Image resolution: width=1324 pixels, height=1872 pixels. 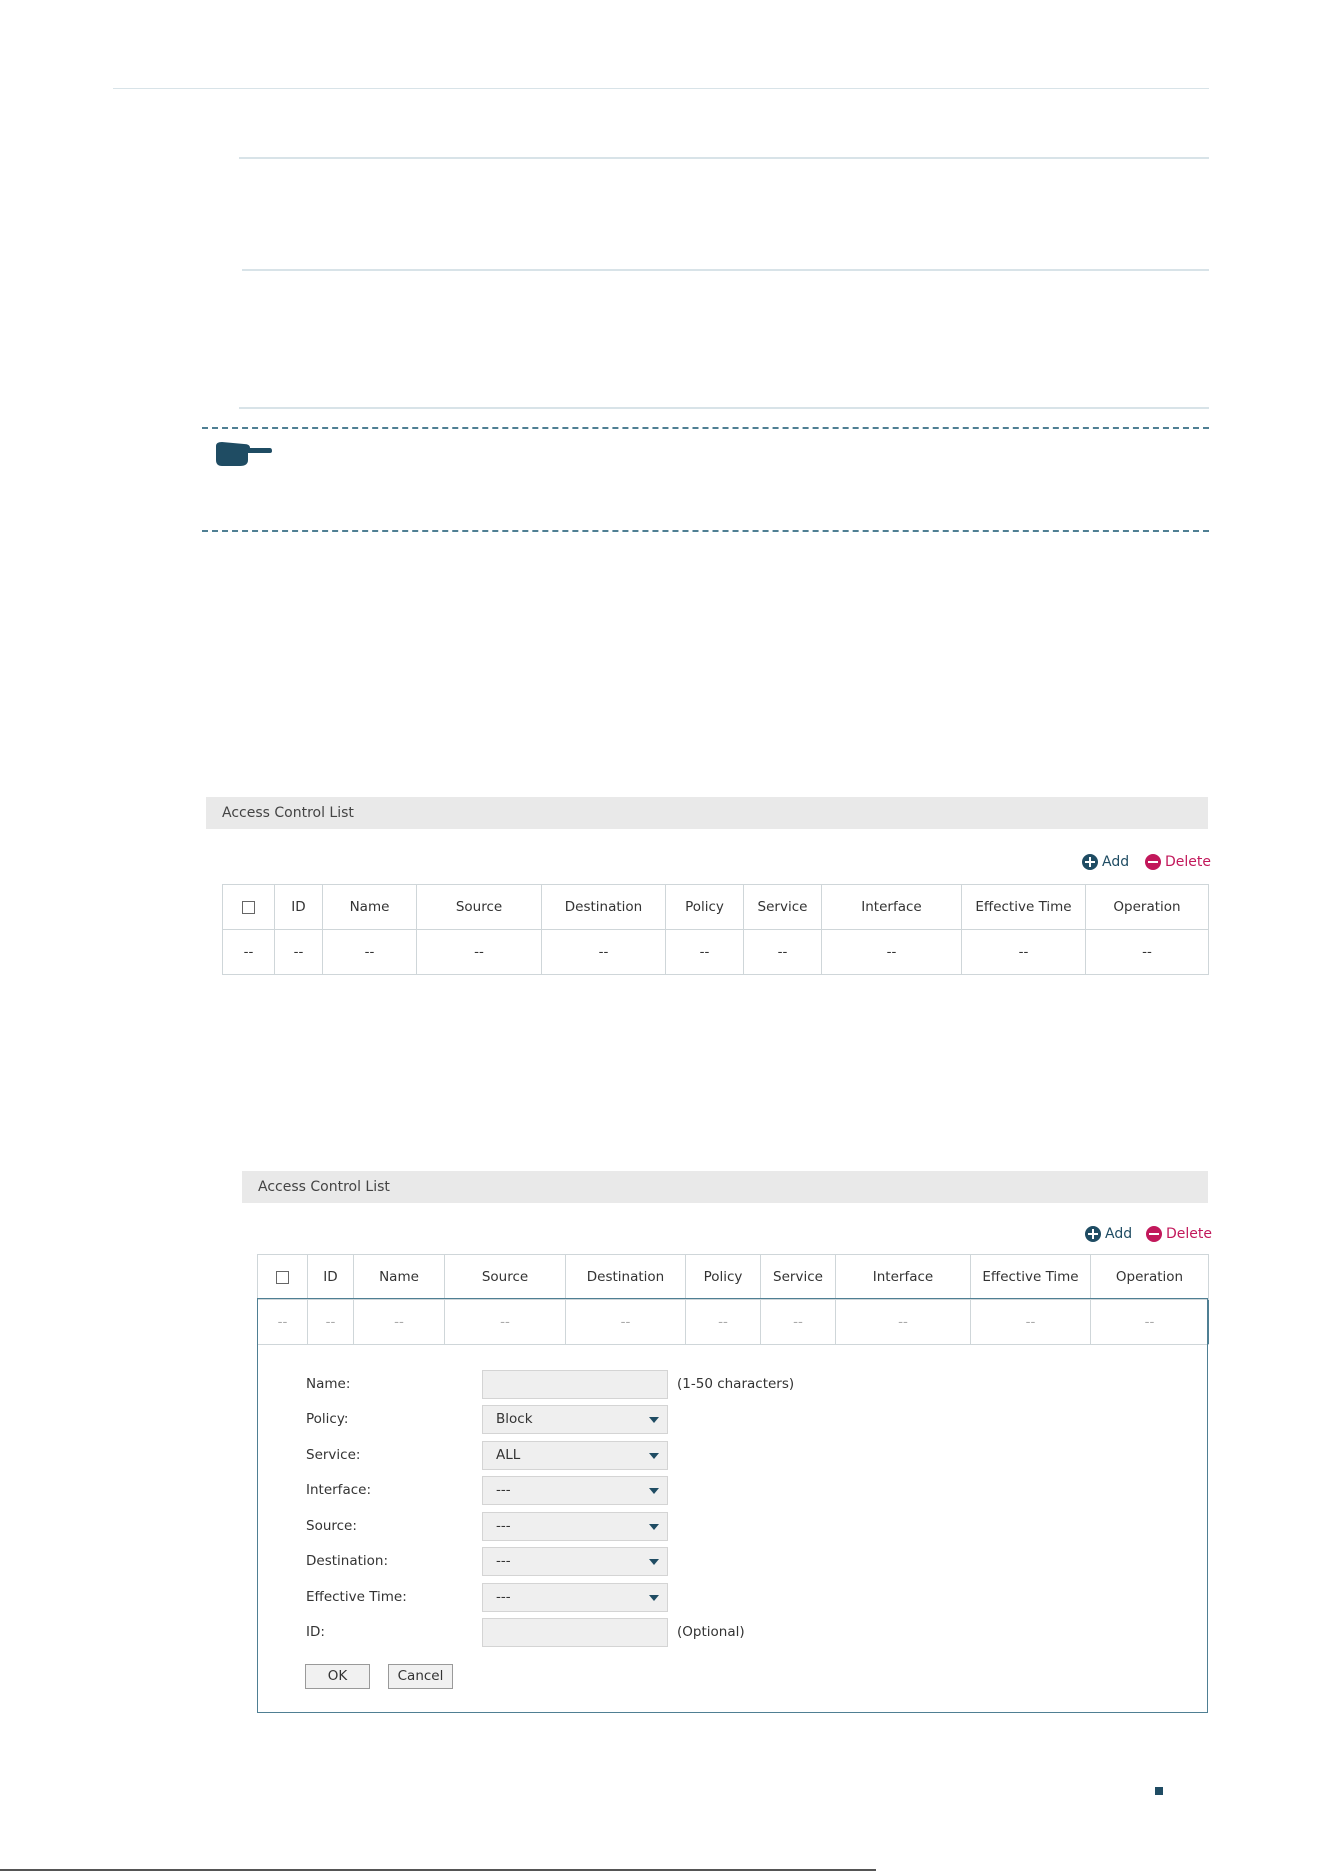 I want to click on policy-label: Policy:, so click(x=327, y=1419).